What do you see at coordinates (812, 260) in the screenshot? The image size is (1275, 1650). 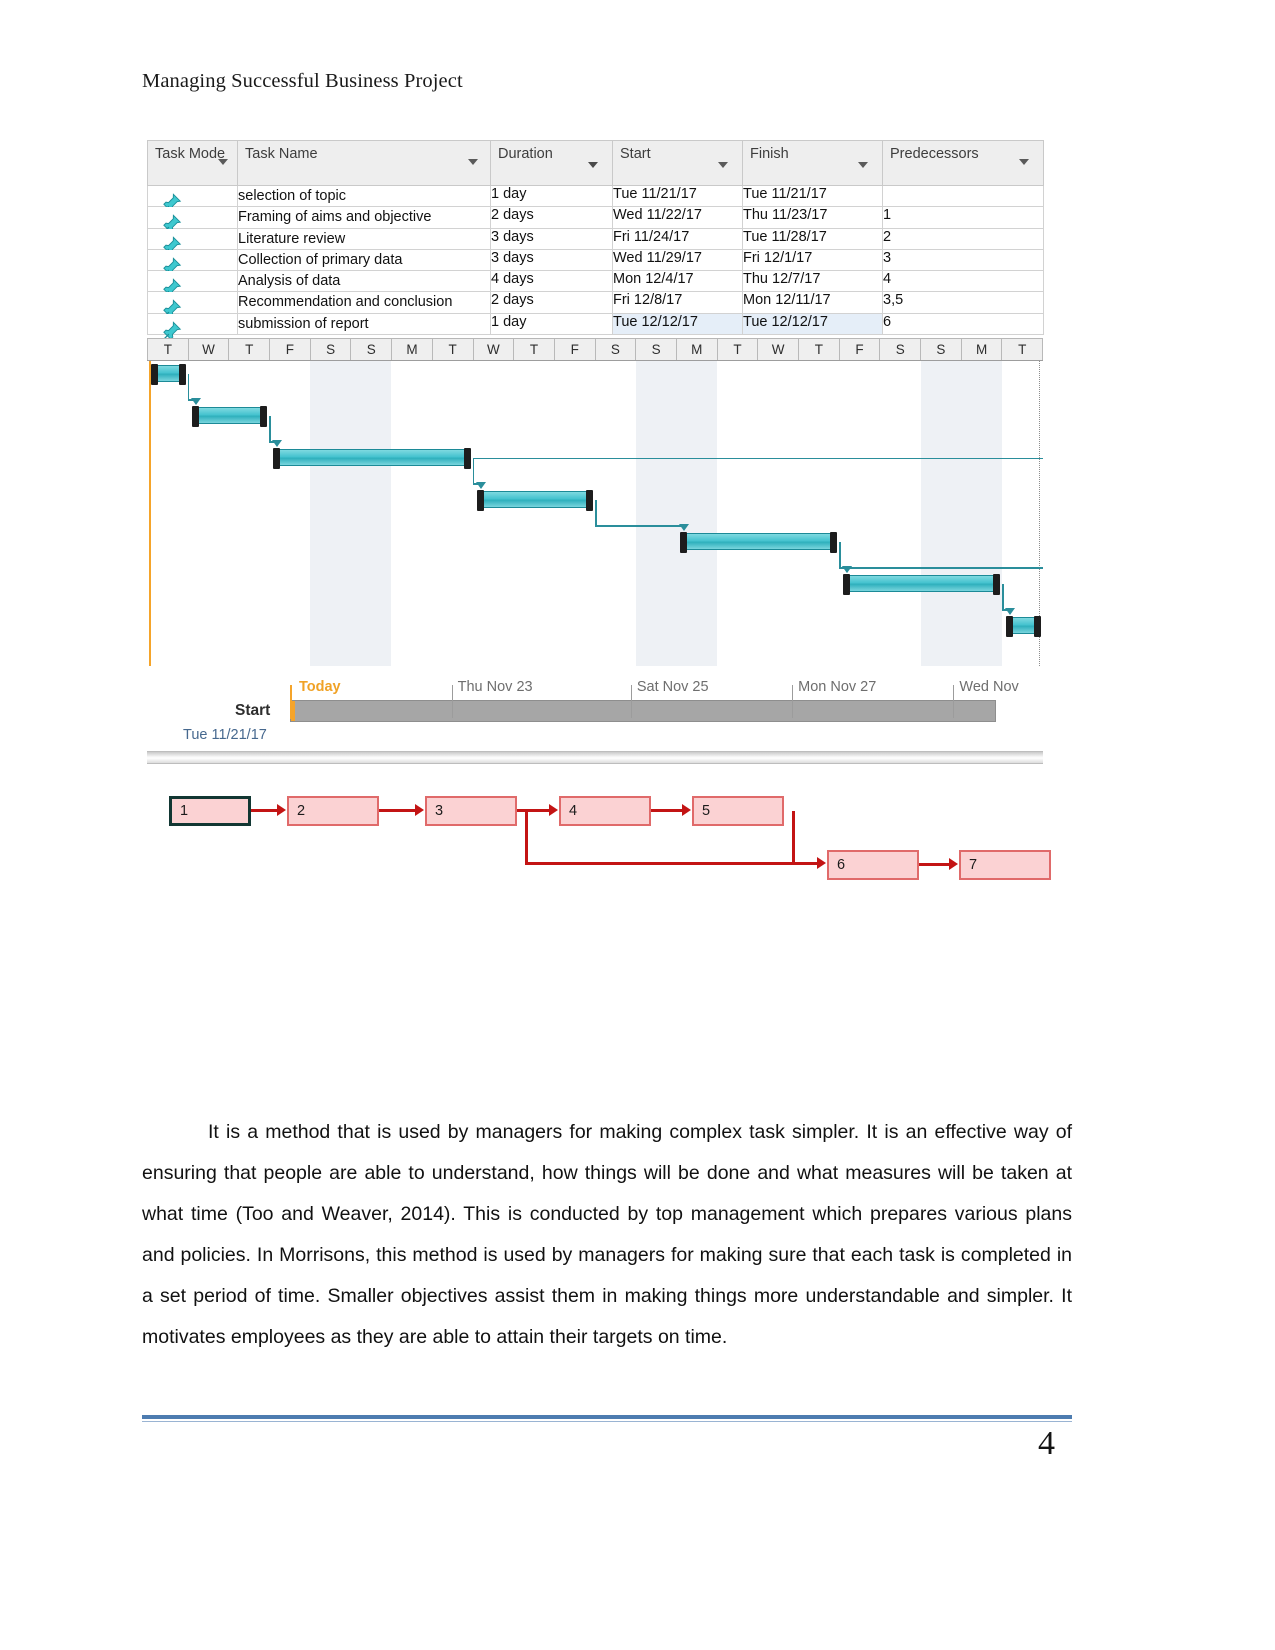 I see `cell-finish: Fri 12/1/17` at bounding box center [812, 260].